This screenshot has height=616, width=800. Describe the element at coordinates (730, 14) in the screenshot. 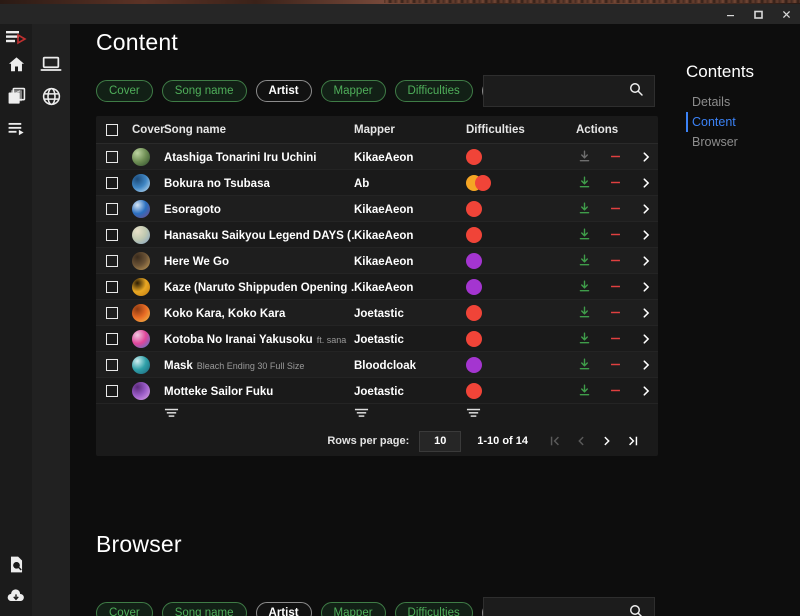

I see `minimize-button` at that location.